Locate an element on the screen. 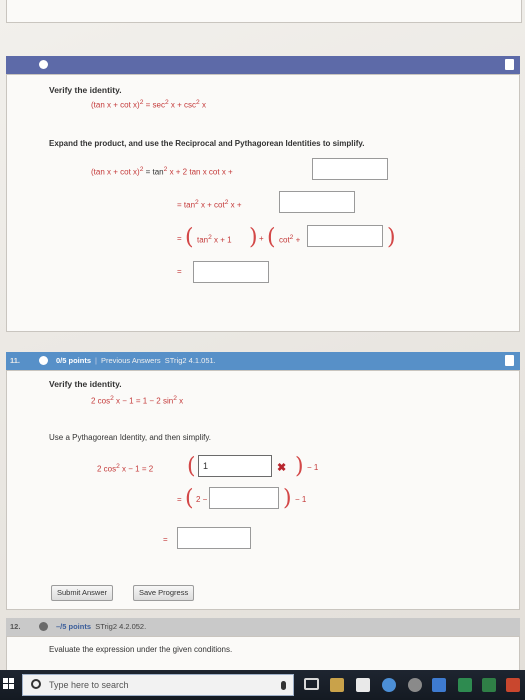 The image size is (525, 700). windows-start-icon is located at coordinates (9, 684).